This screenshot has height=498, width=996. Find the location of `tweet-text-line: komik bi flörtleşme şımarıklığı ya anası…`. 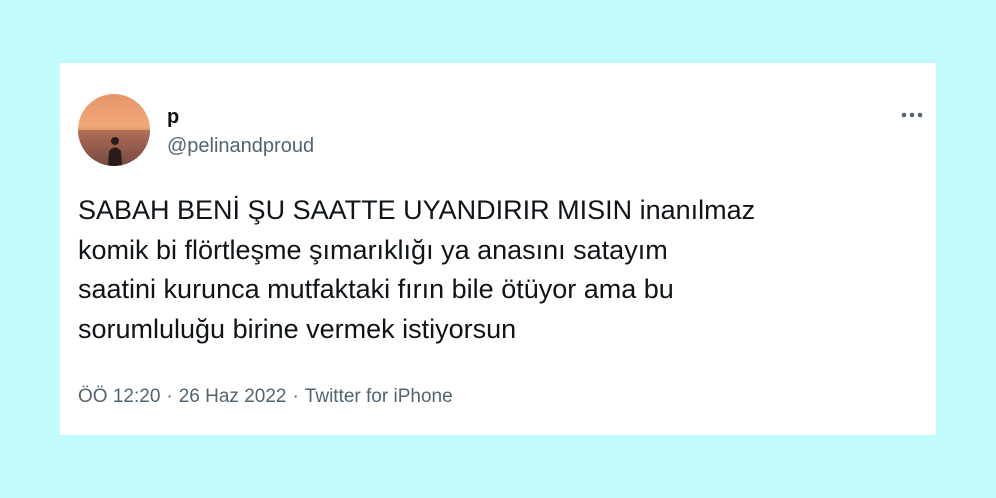

tweet-text-line: komik bi flörtleşme şımarıklığı ya anası… is located at coordinates (373, 249).